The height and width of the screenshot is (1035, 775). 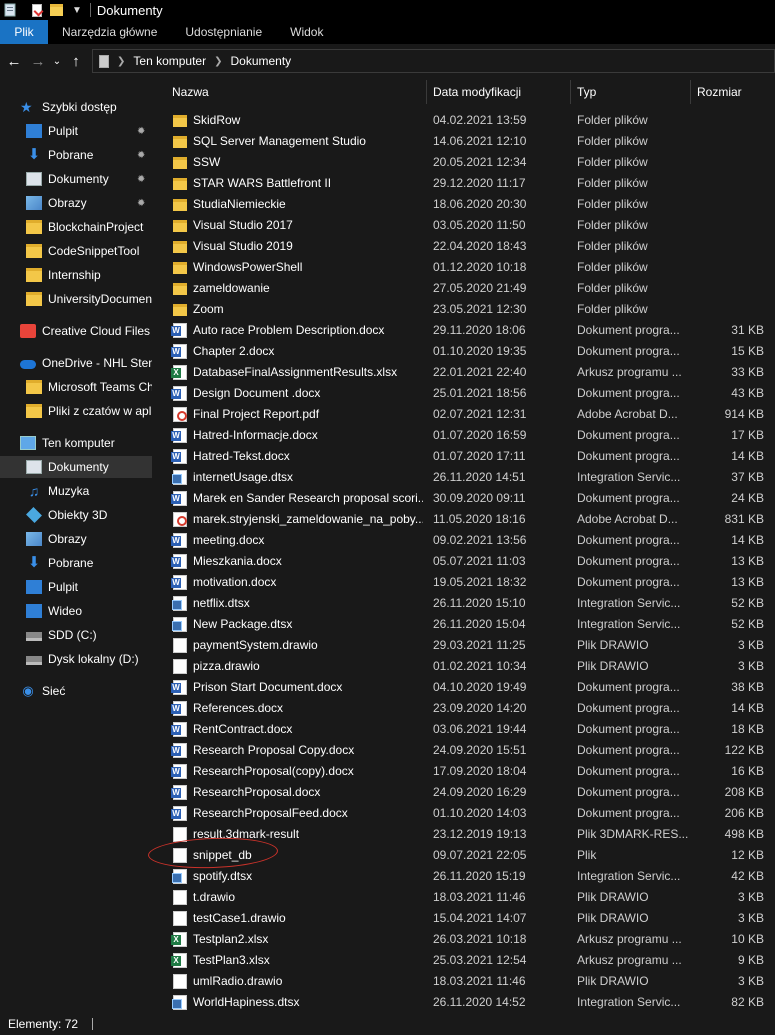 I want to click on tab-view: Widok, so click(x=306, y=32).